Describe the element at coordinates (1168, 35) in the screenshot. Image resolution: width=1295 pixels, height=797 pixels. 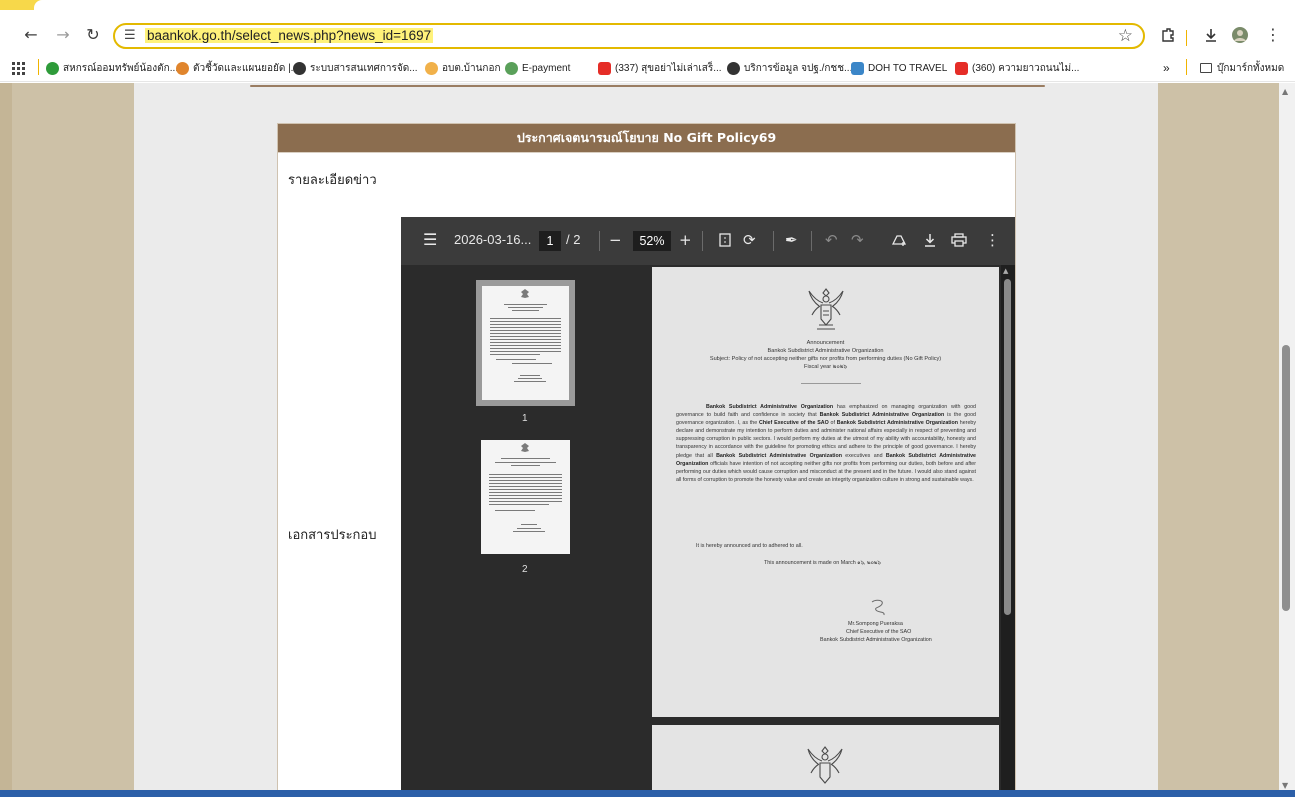
I see `extensions-icon` at that location.